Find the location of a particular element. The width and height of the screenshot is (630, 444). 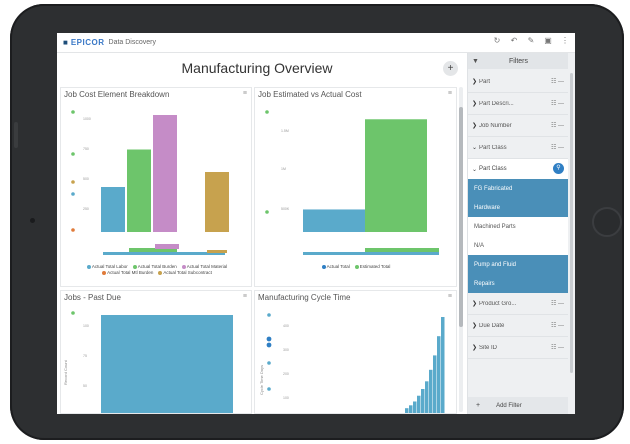

dashboard-scrollbar is located at coordinates (461, 249).